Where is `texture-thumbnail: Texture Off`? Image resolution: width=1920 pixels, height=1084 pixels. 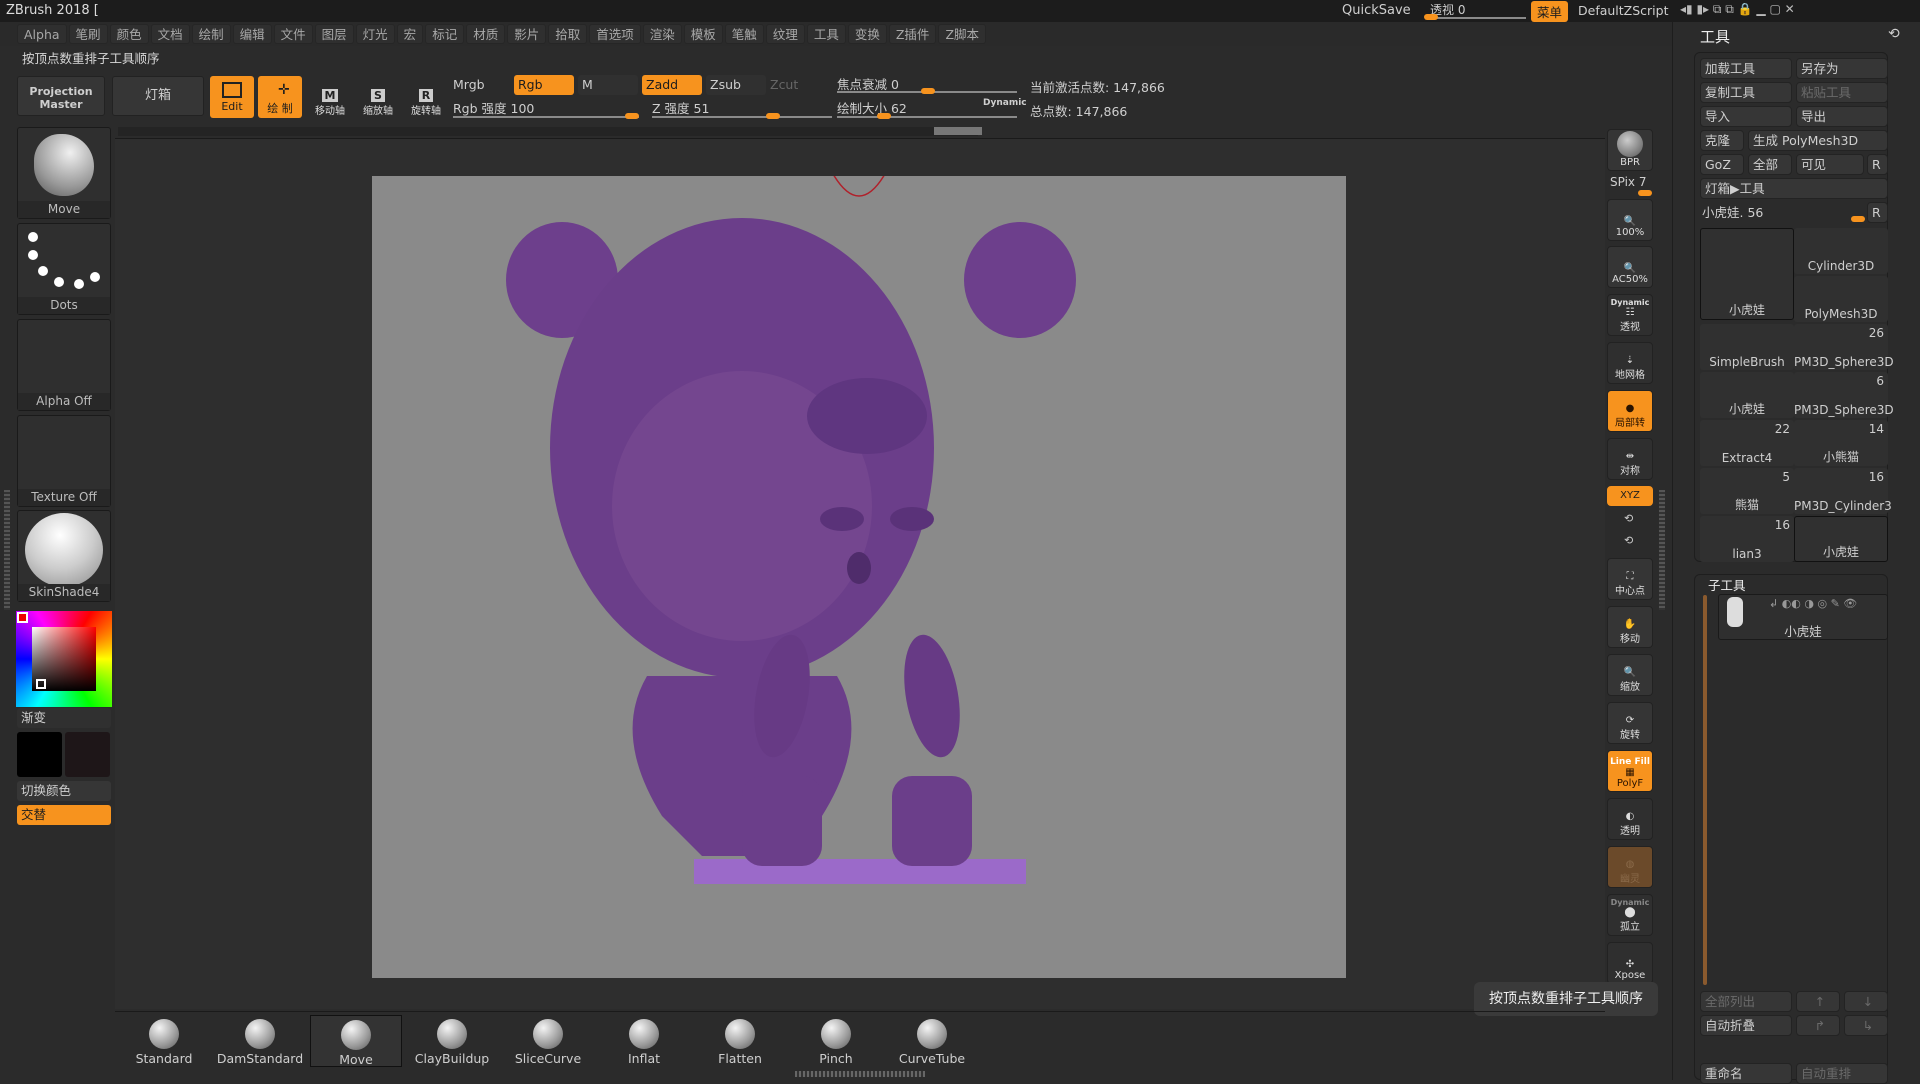 texture-thumbnail: Texture Off is located at coordinates (64, 461).